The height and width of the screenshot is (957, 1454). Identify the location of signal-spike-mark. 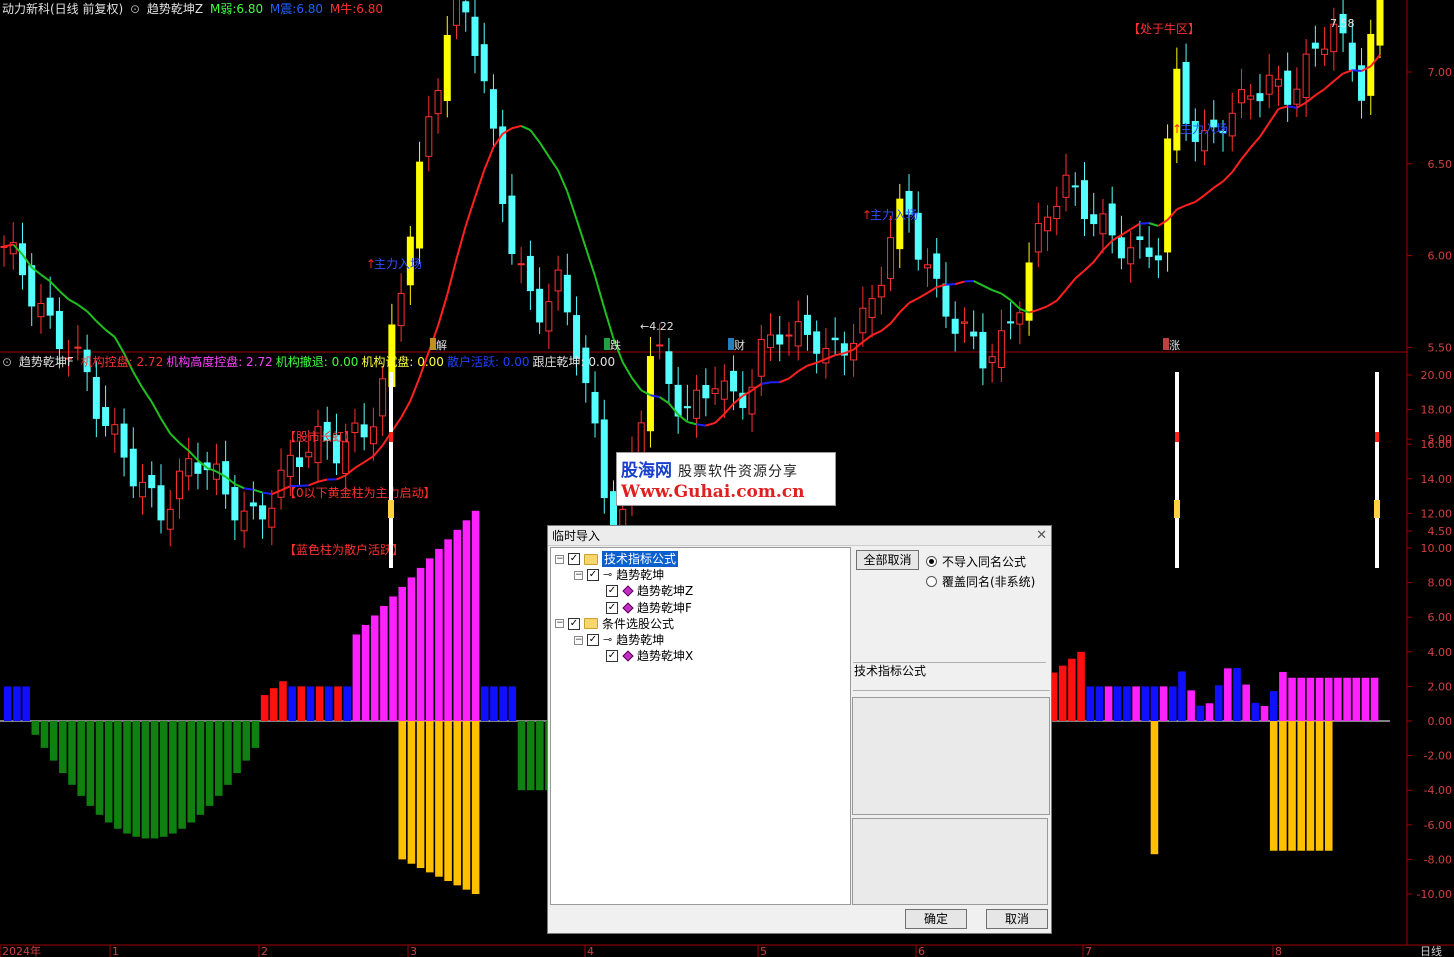
(1177, 509).